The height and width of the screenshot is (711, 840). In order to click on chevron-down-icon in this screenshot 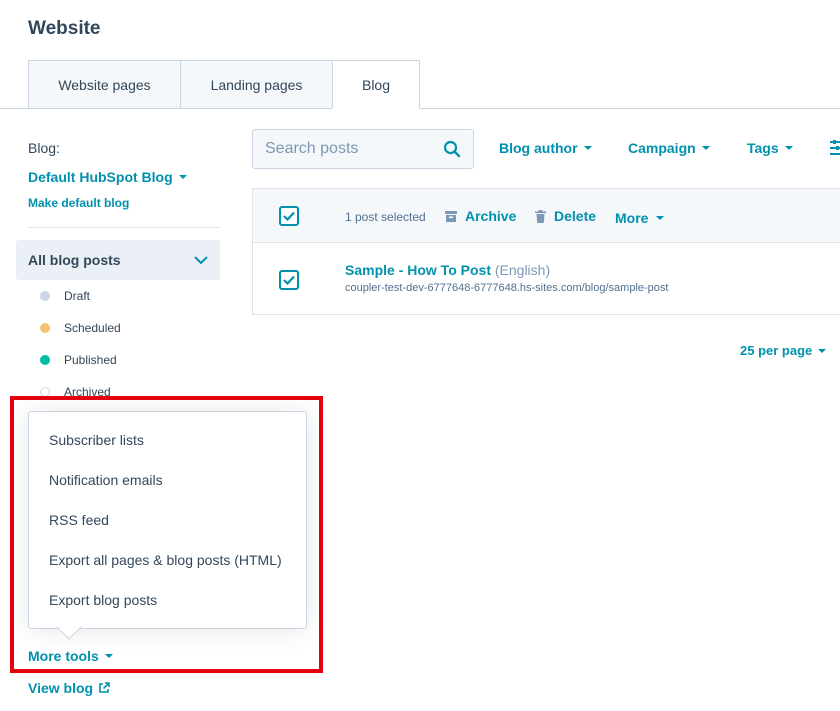, I will do `click(201, 259)`.